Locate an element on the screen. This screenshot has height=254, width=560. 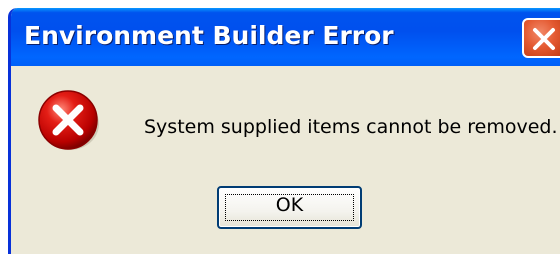
ok-button-label: OK is located at coordinates (289, 205).